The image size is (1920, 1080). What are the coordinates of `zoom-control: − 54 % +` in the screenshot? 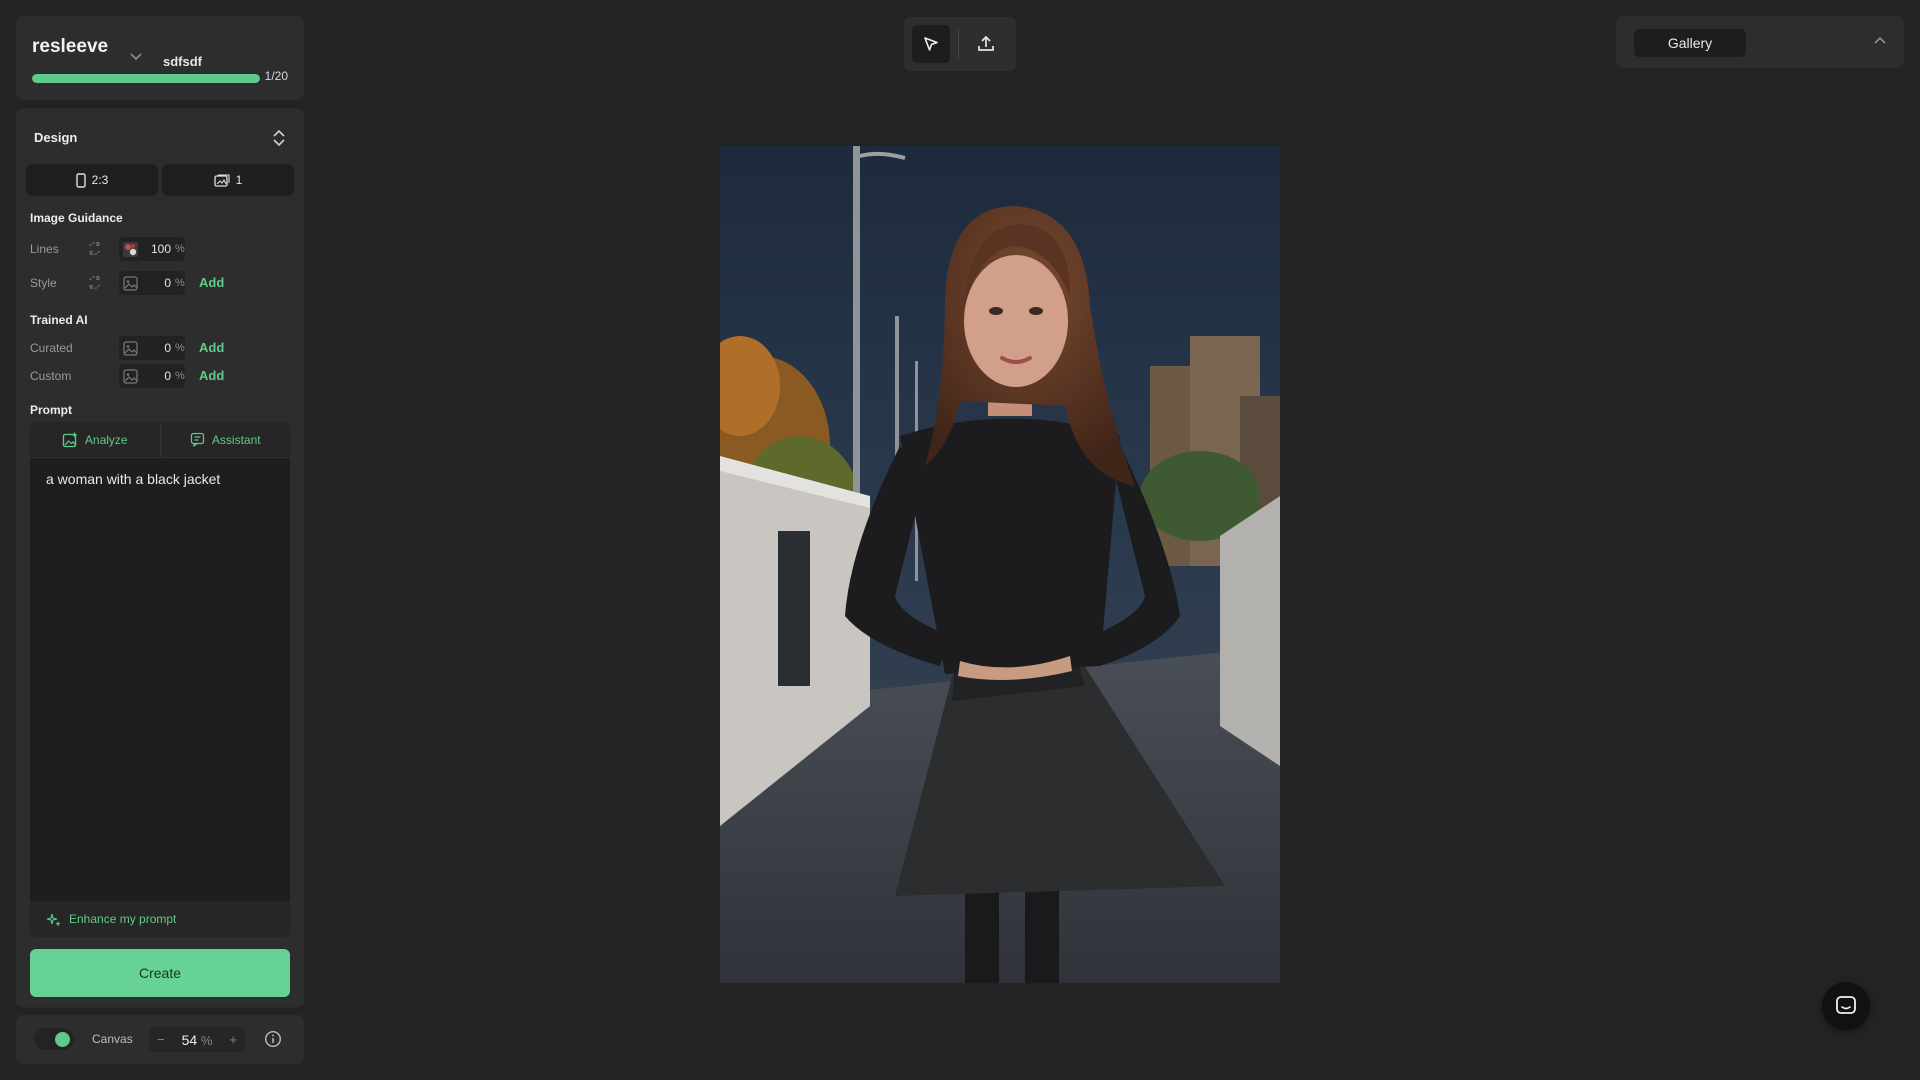 It's located at (197, 1039).